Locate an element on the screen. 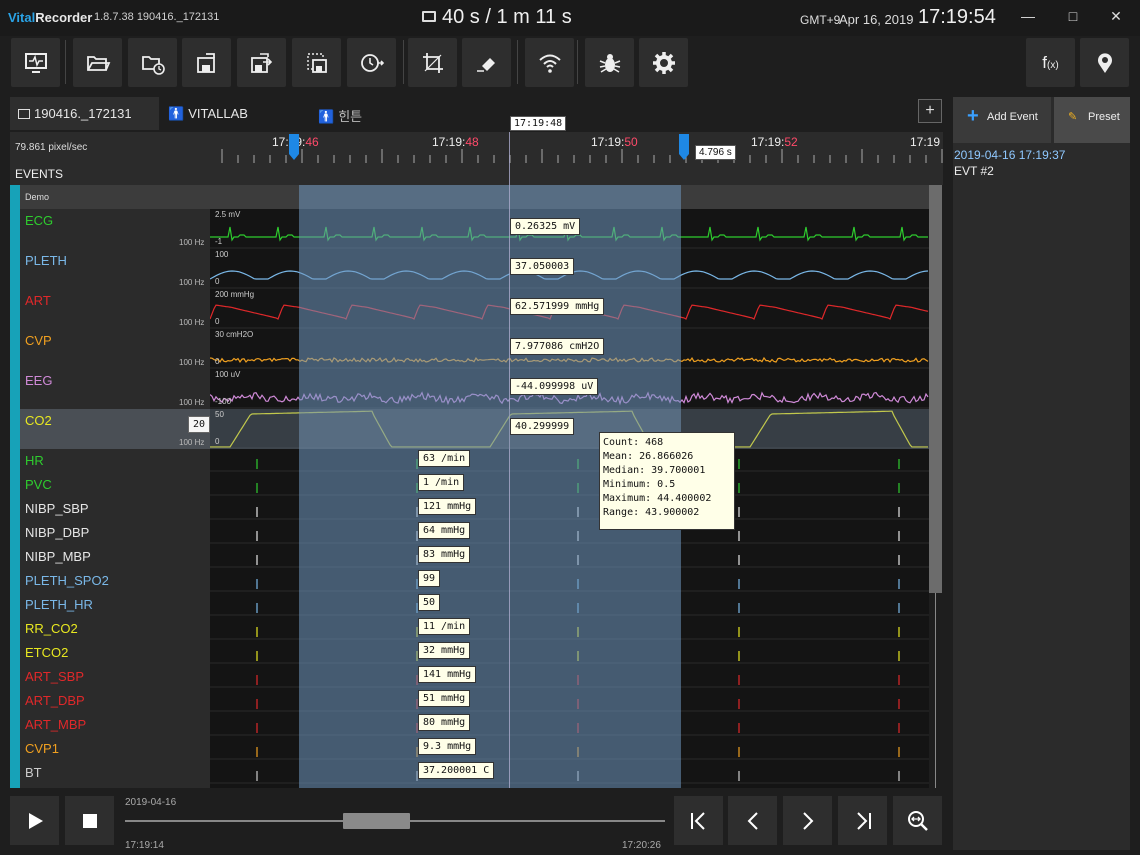 This screenshot has height=855, width=1140. channel-label-pleth: PLETH is located at coordinates (46, 260).